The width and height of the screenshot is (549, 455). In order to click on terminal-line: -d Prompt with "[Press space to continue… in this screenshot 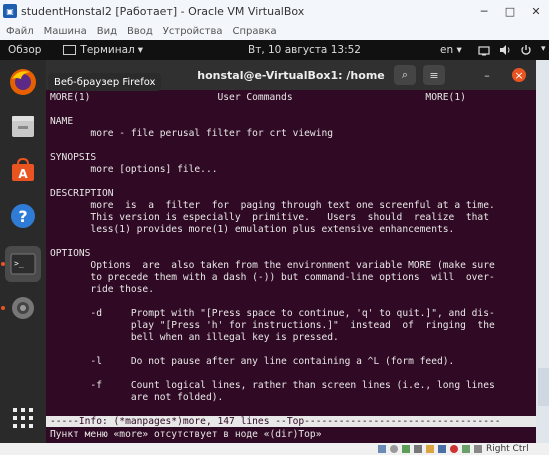, I will do `click(272, 313)`.